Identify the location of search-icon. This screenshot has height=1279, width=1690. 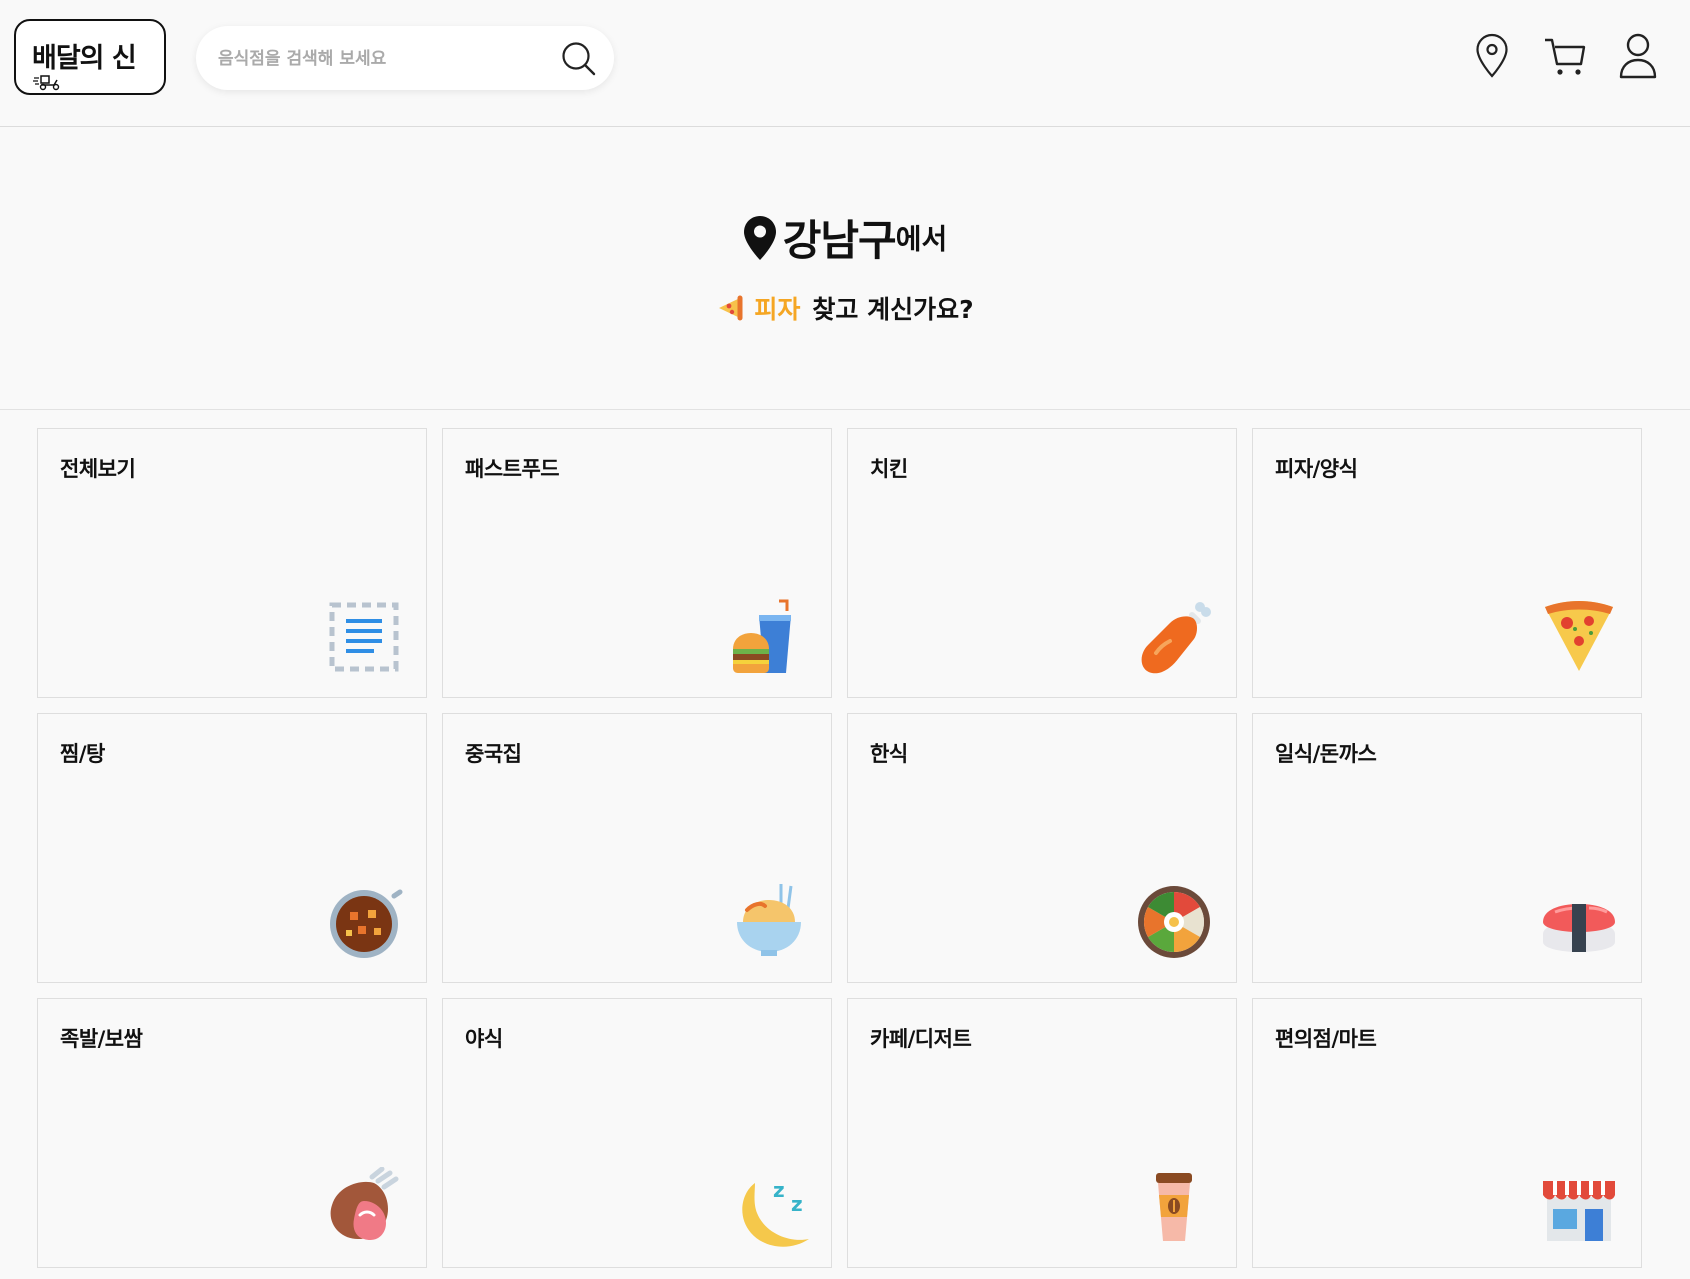
(579, 59).